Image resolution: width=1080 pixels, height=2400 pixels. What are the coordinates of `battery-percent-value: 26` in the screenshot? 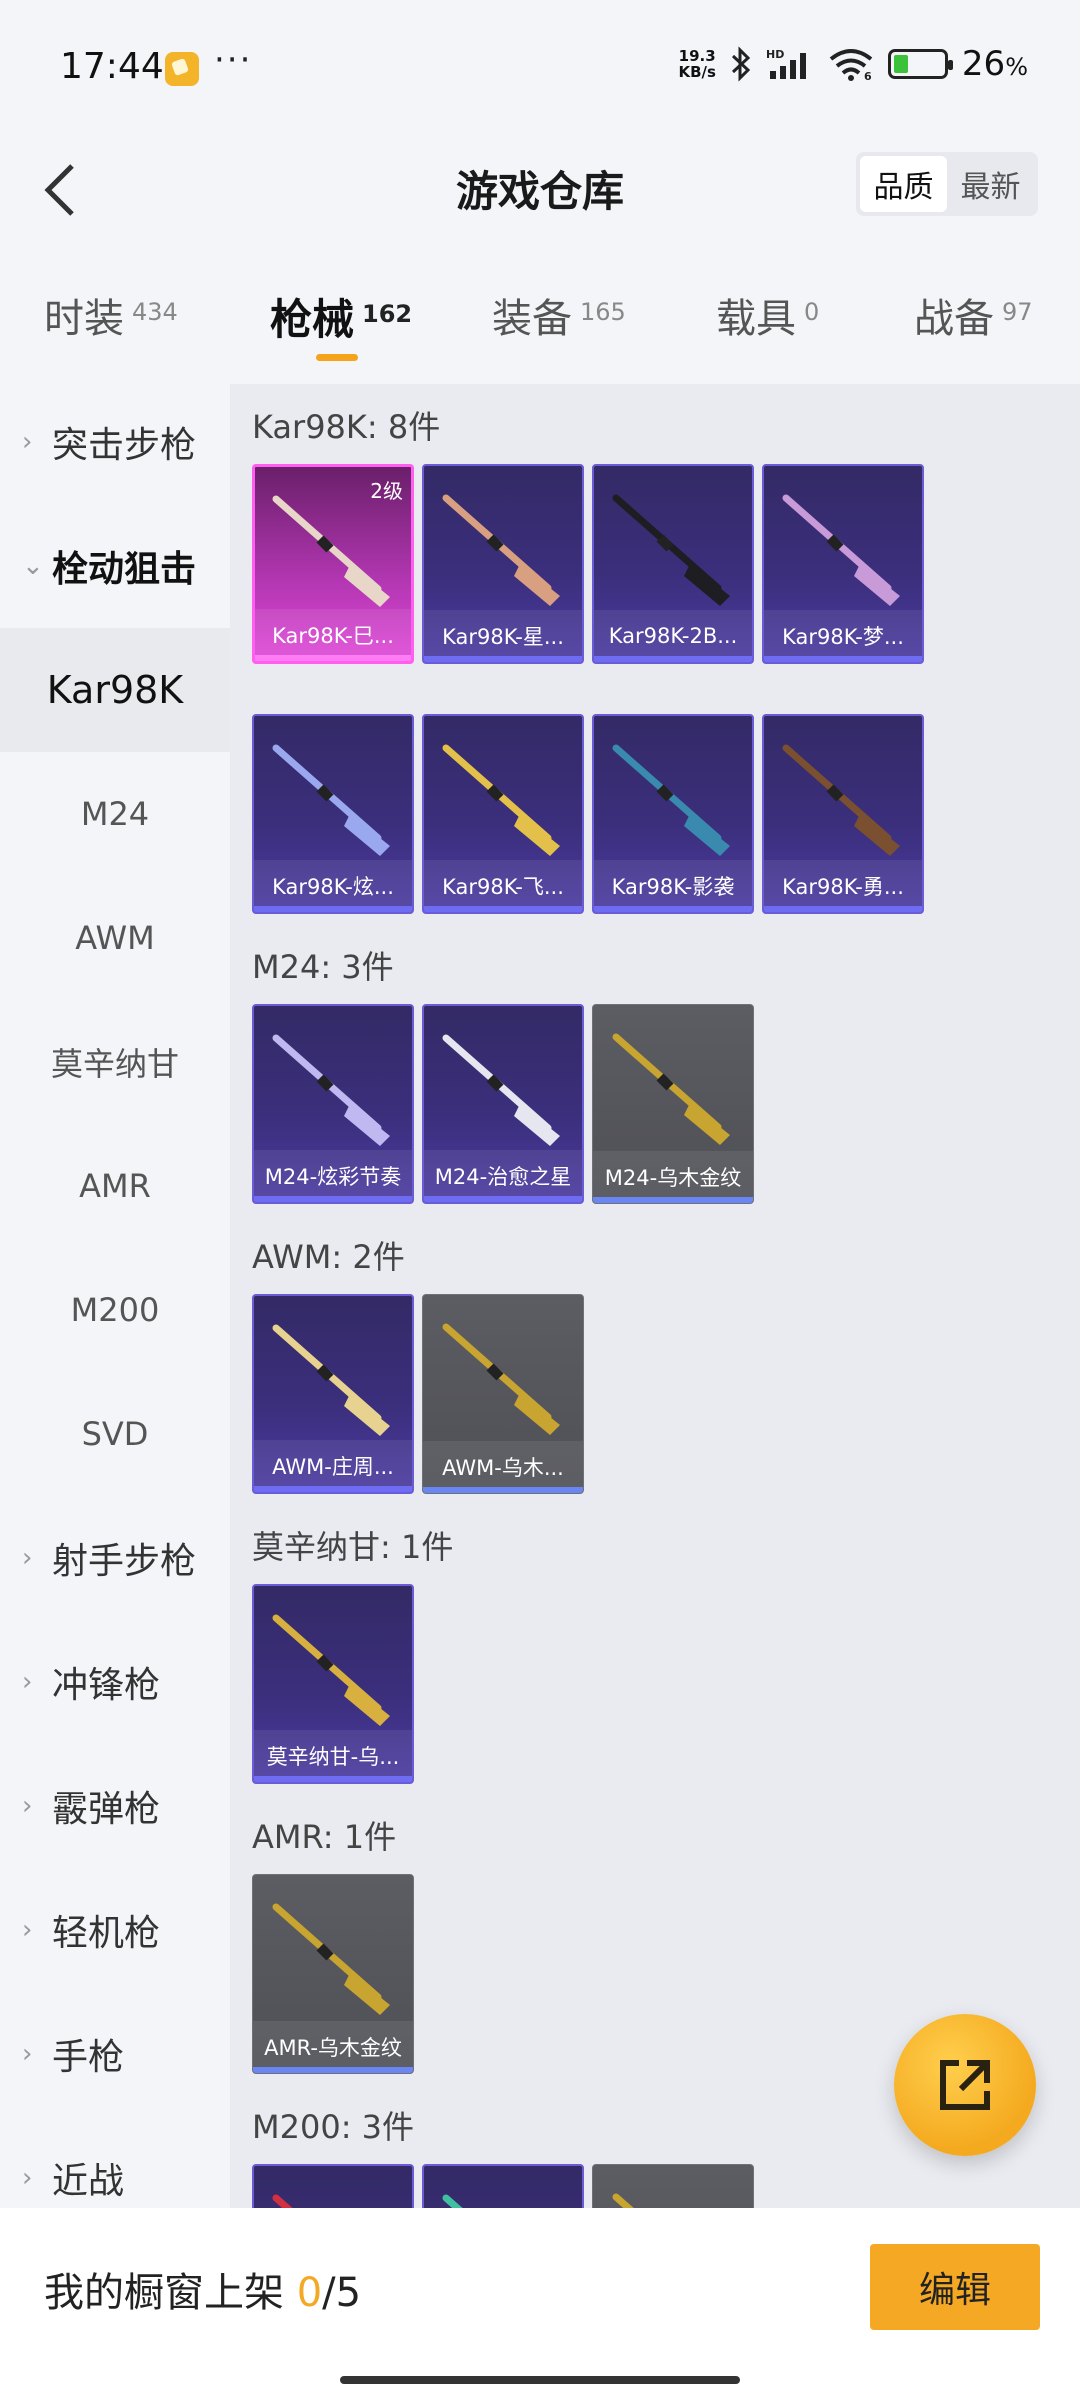 It's located at (983, 64).